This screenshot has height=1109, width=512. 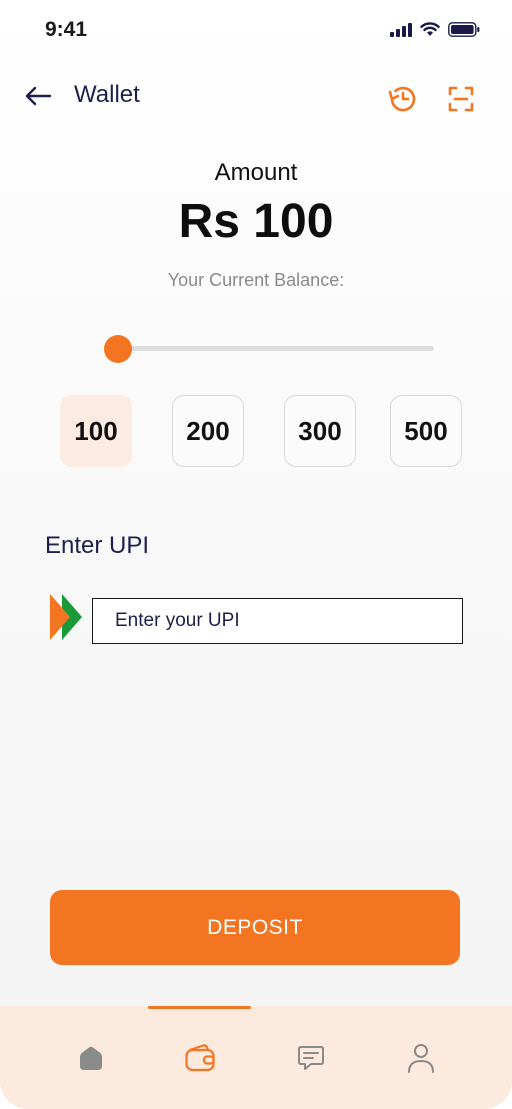 I want to click on tab-wallet, so click(x=200, y=1058).